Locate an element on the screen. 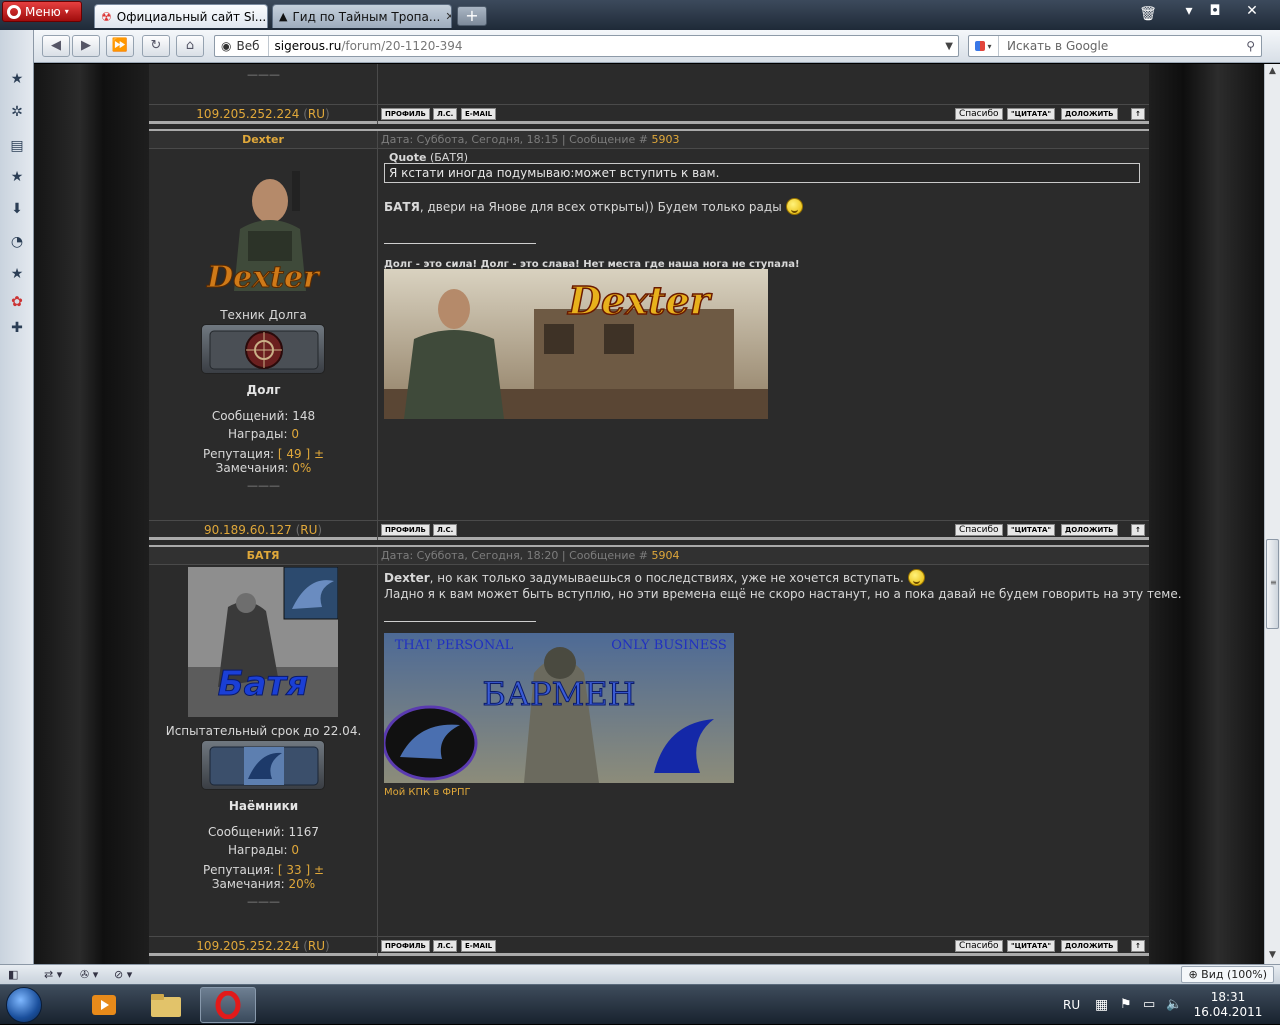  back-button: ◀ is located at coordinates (56, 46).